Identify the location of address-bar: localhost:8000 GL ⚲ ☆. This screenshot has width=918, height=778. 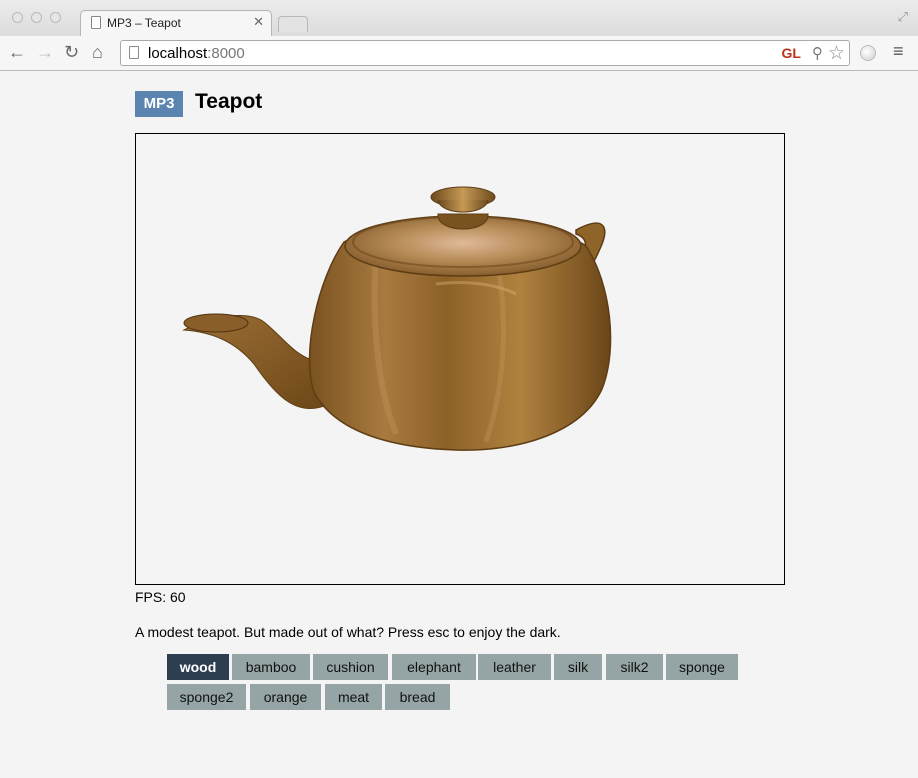
(485, 53).